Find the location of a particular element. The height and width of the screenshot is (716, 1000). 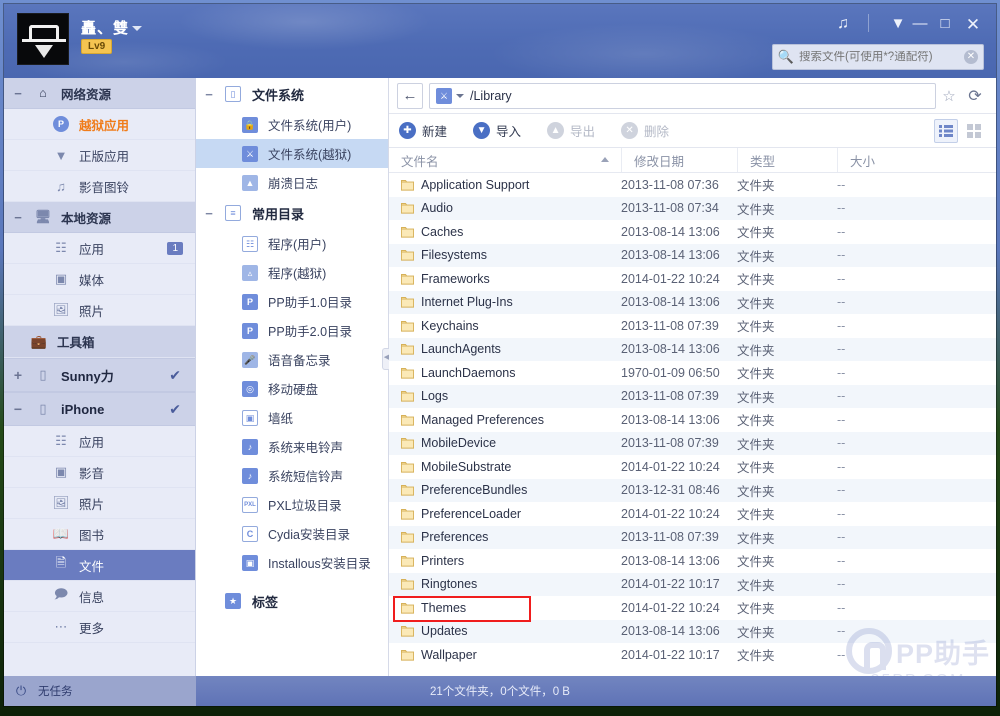

file-name-cell: PreferenceLoader is located at coordinates (505, 514).